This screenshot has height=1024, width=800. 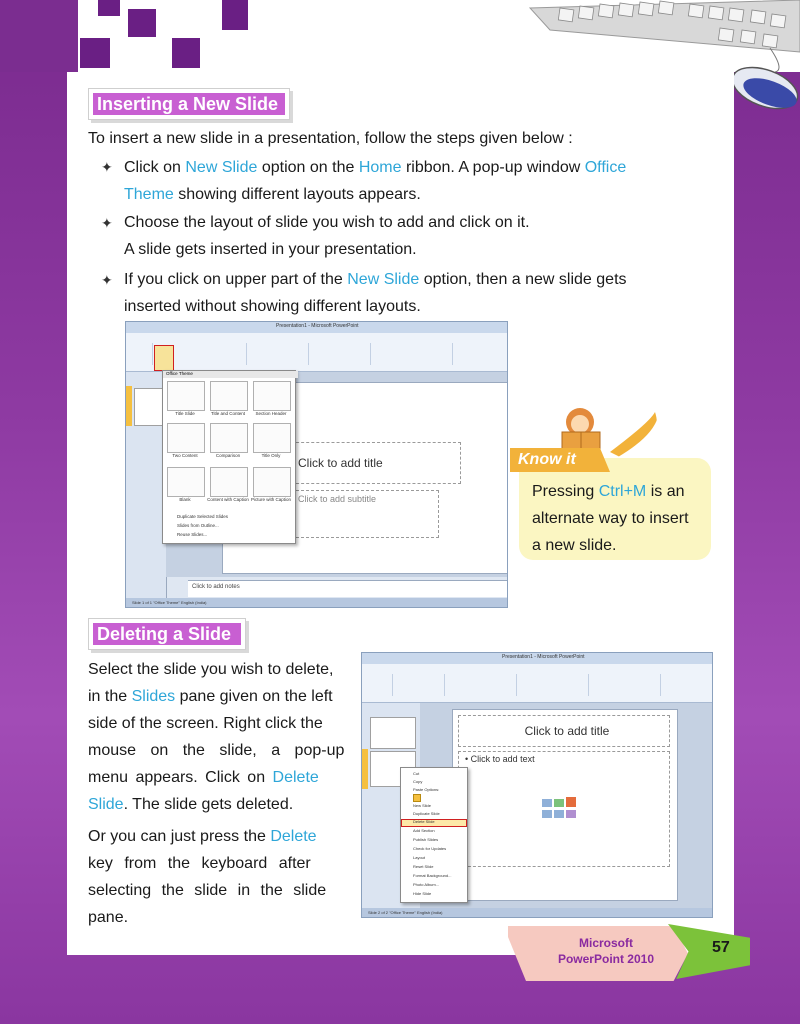 What do you see at coordinates (211, 669) in the screenshot?
I see `delete-para1-l1: Select the slide you wish to delete,` at bounding box center [211, 669].